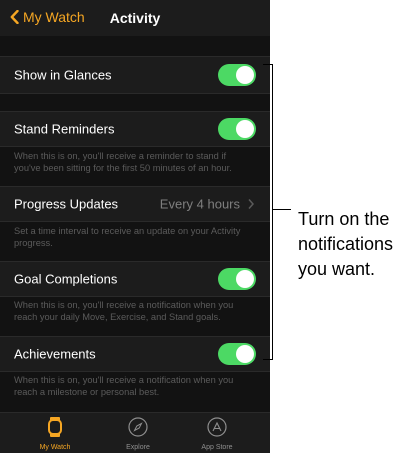 This screenshot has height=453, width=404. I want to click on stand-reminders-toggle, so click(237, 129).